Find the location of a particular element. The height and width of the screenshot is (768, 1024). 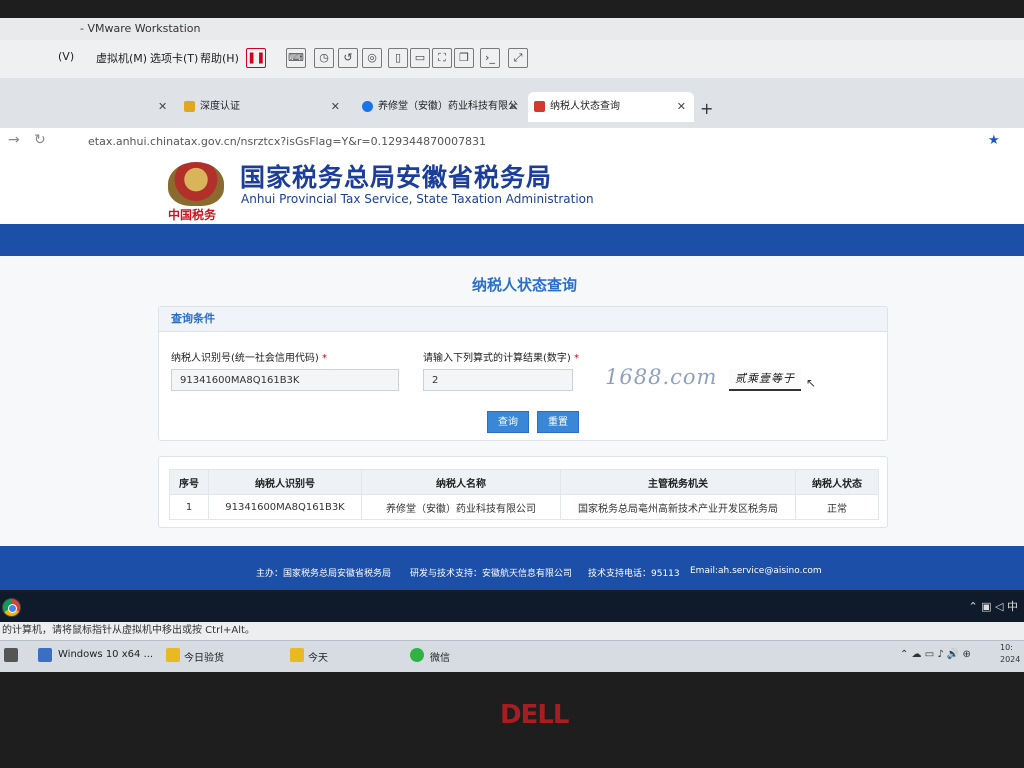

captcha-label: 请输入下列算式的计算结果(数字) * is located at coordinates (501, 358).